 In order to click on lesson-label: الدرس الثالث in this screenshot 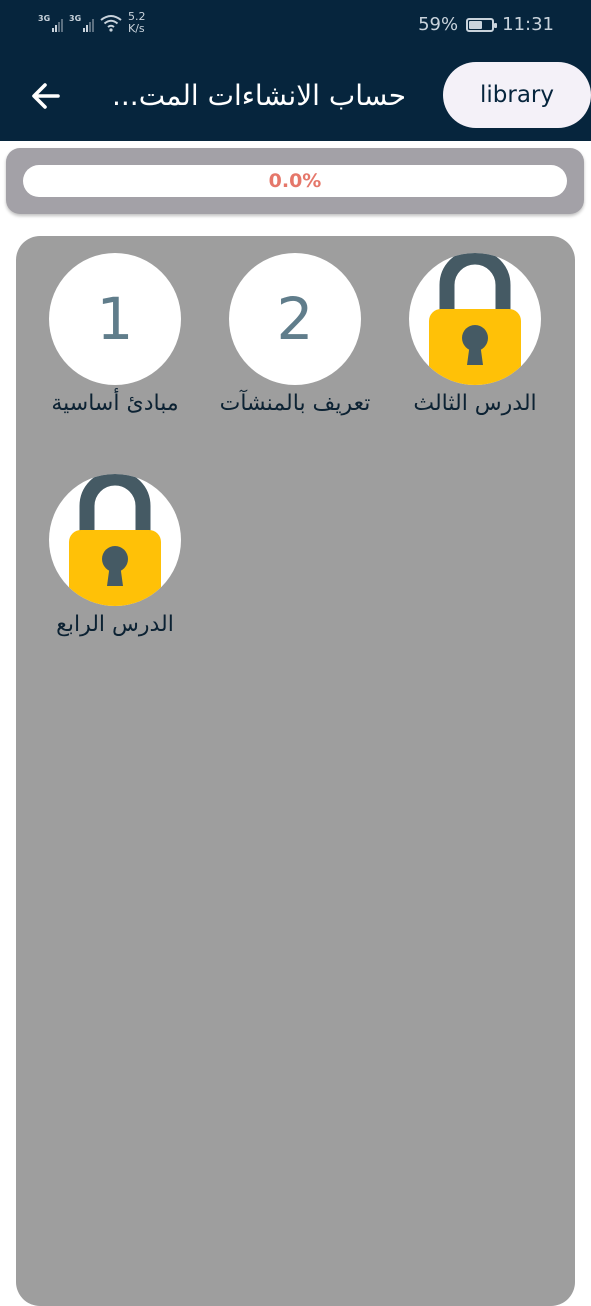, I will do `click(475, 403)`.